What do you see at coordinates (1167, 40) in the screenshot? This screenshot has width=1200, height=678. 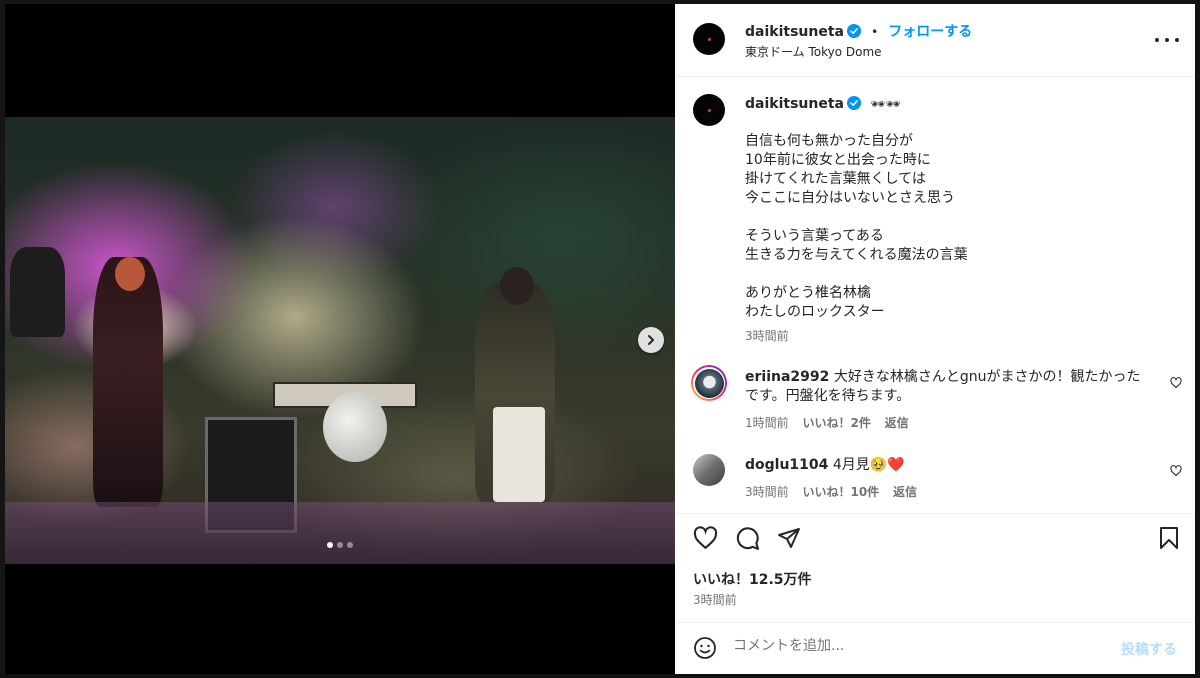 I see `more-options-icon` at bounding box center [1167, 40].